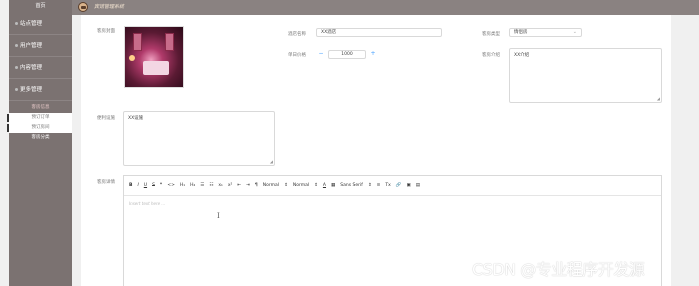 The image size is (699, 286). I want to click on bold-button: B, so click(130, 185).